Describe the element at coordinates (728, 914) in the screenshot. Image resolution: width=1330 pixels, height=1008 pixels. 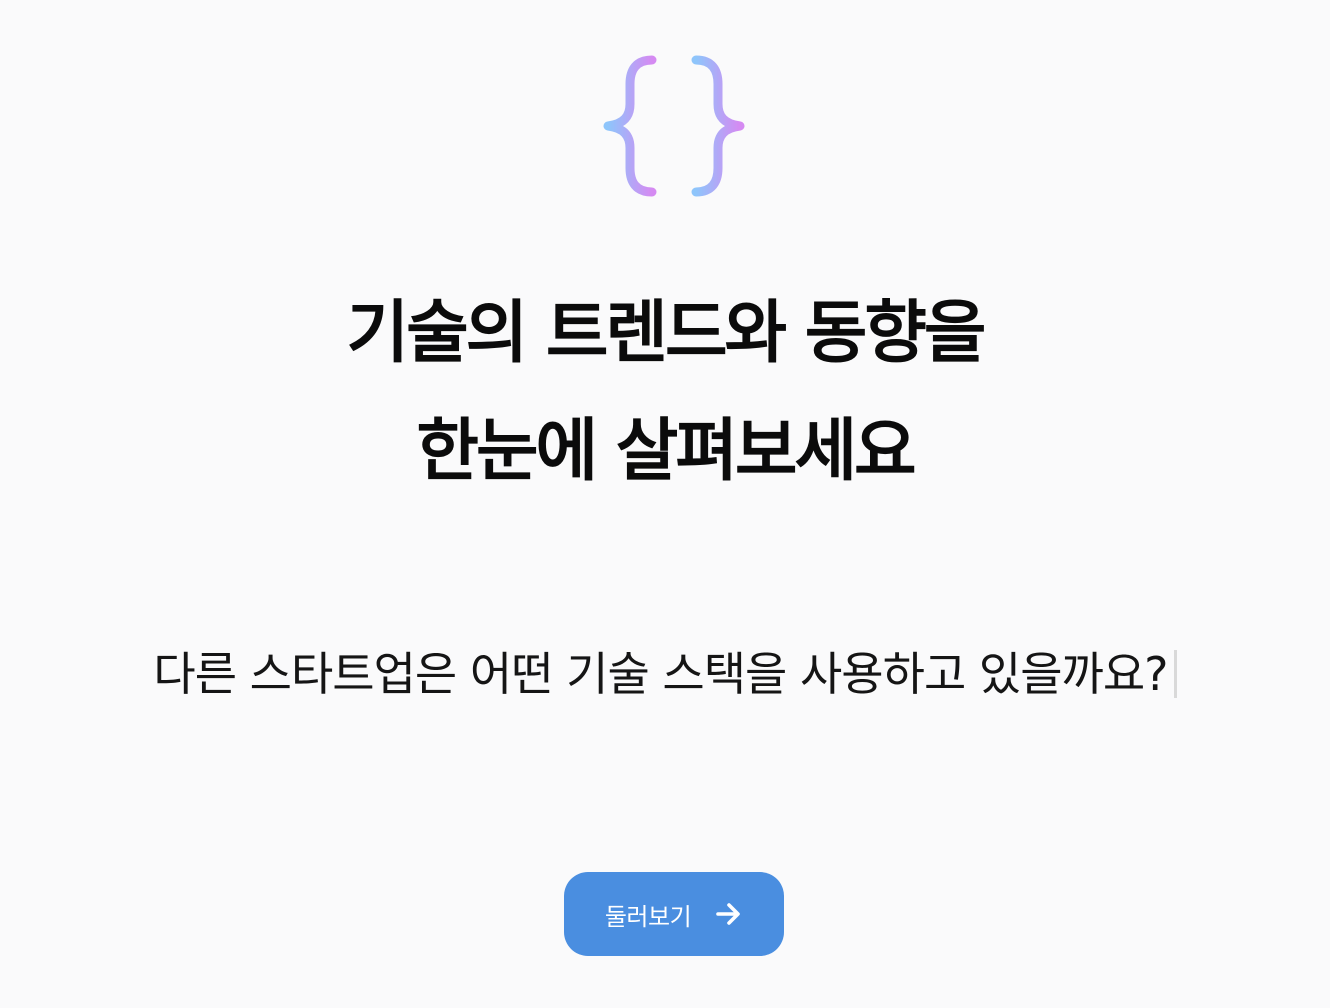
I see `arrow-right-icon` at that location.